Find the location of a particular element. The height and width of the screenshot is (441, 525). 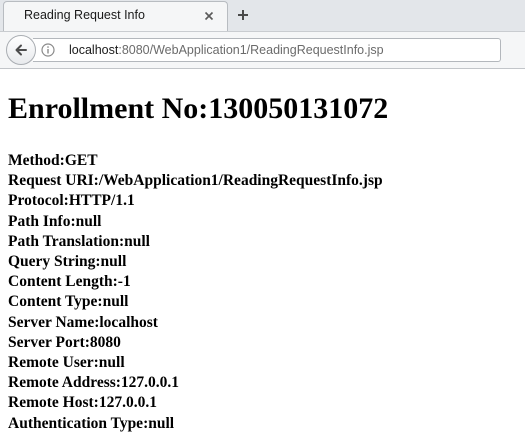

back-button is located at coordinates (21, 50).